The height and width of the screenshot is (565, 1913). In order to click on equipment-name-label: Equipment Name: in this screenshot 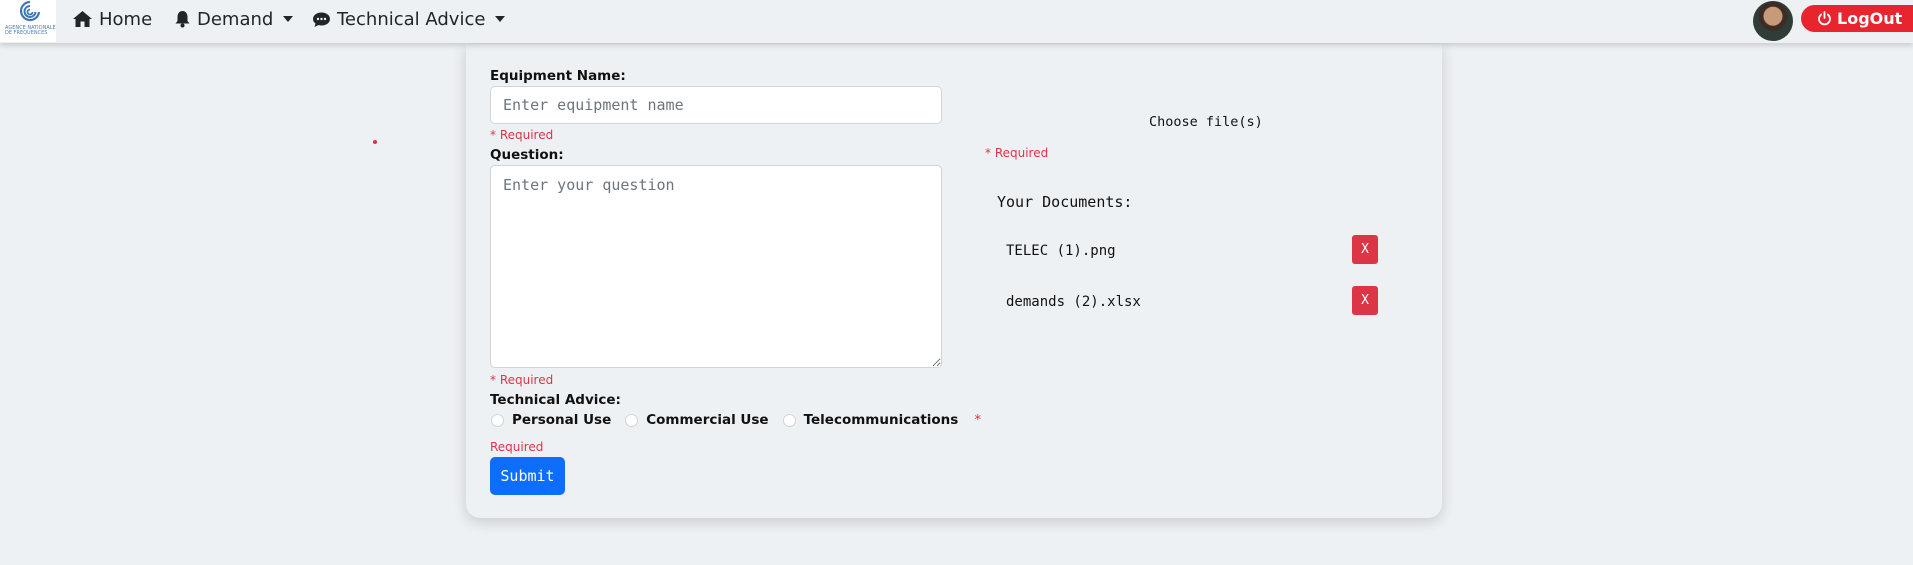, I will do `click(558, 76)`.